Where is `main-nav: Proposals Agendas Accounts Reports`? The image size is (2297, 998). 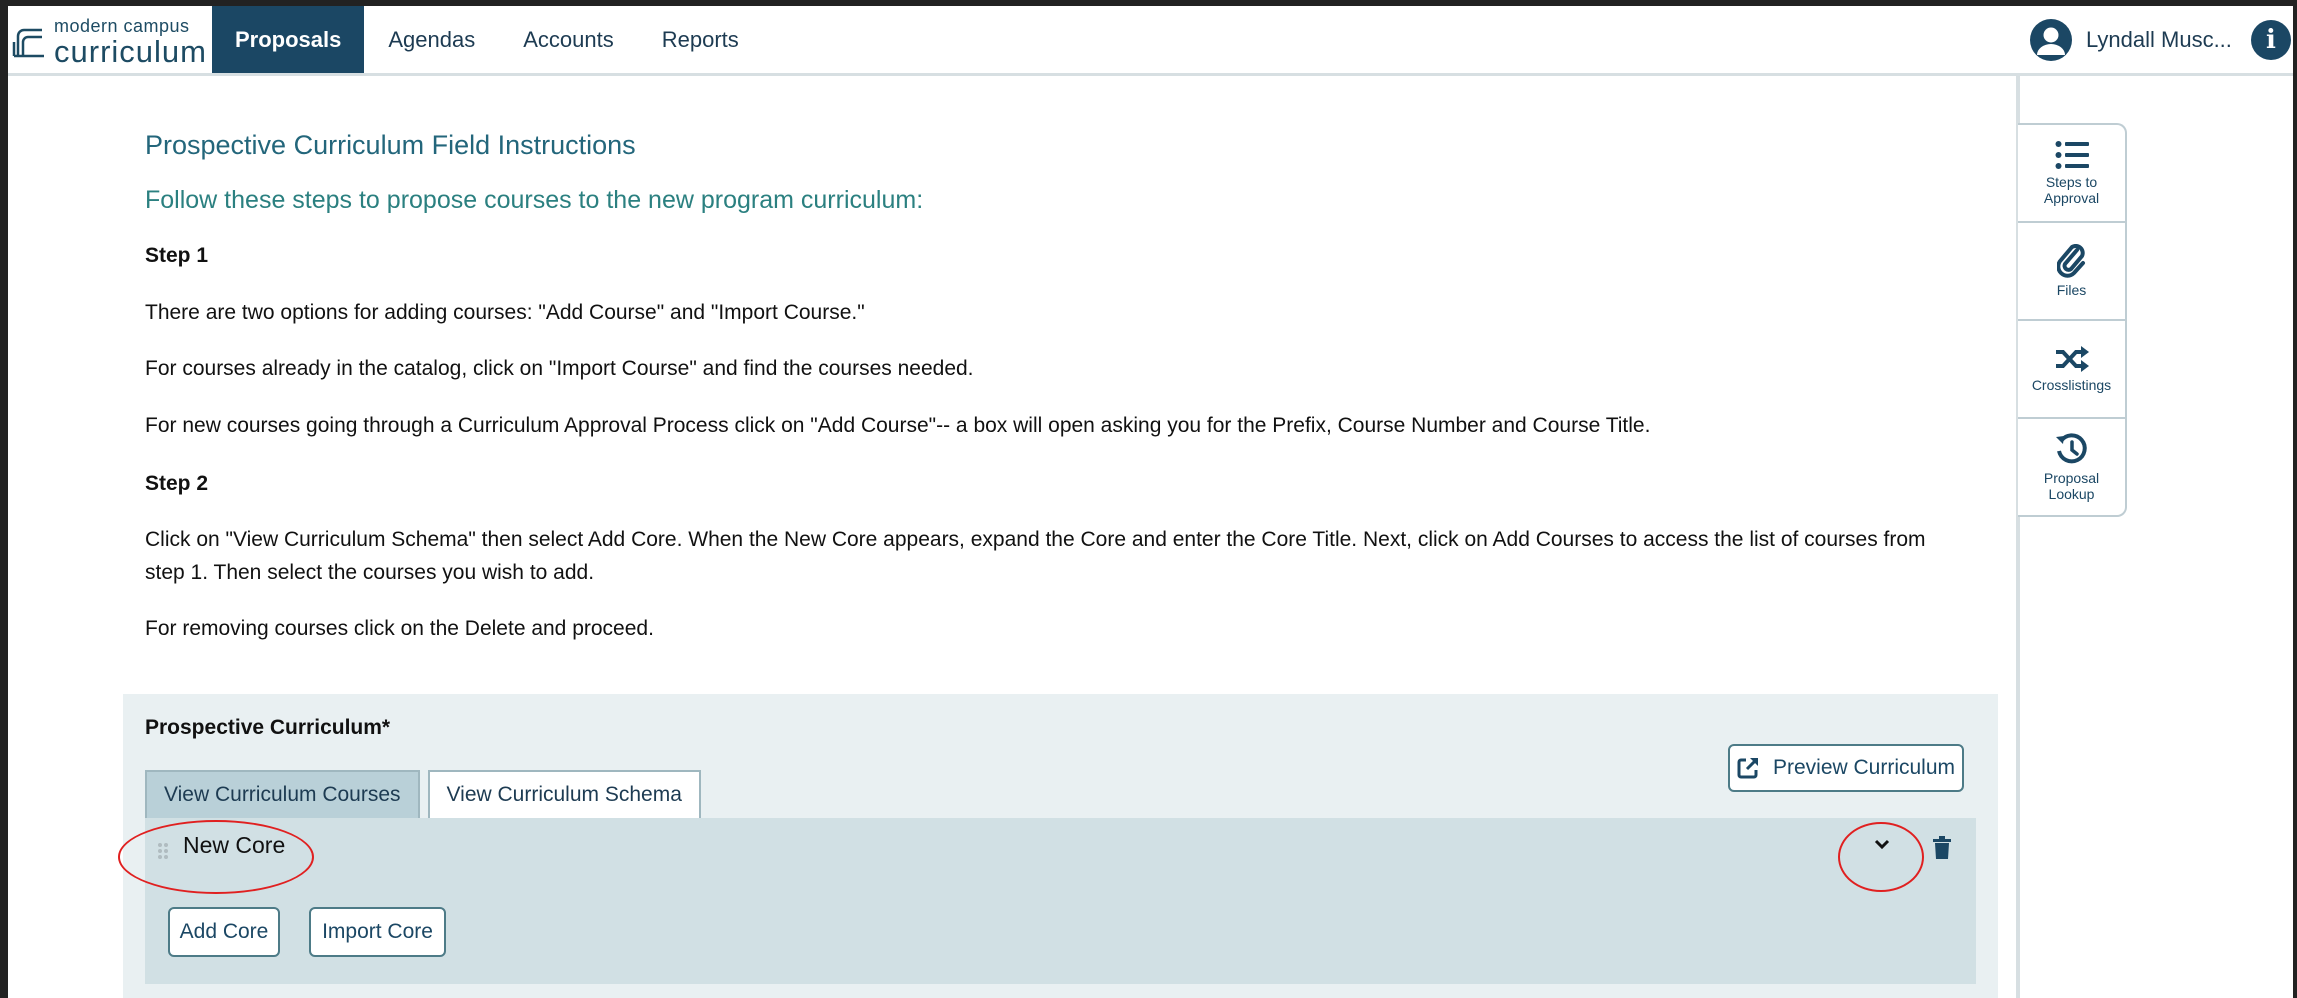 main-nav: Proposals Agendas Accounts Reports is located at coordinates (487, 39).